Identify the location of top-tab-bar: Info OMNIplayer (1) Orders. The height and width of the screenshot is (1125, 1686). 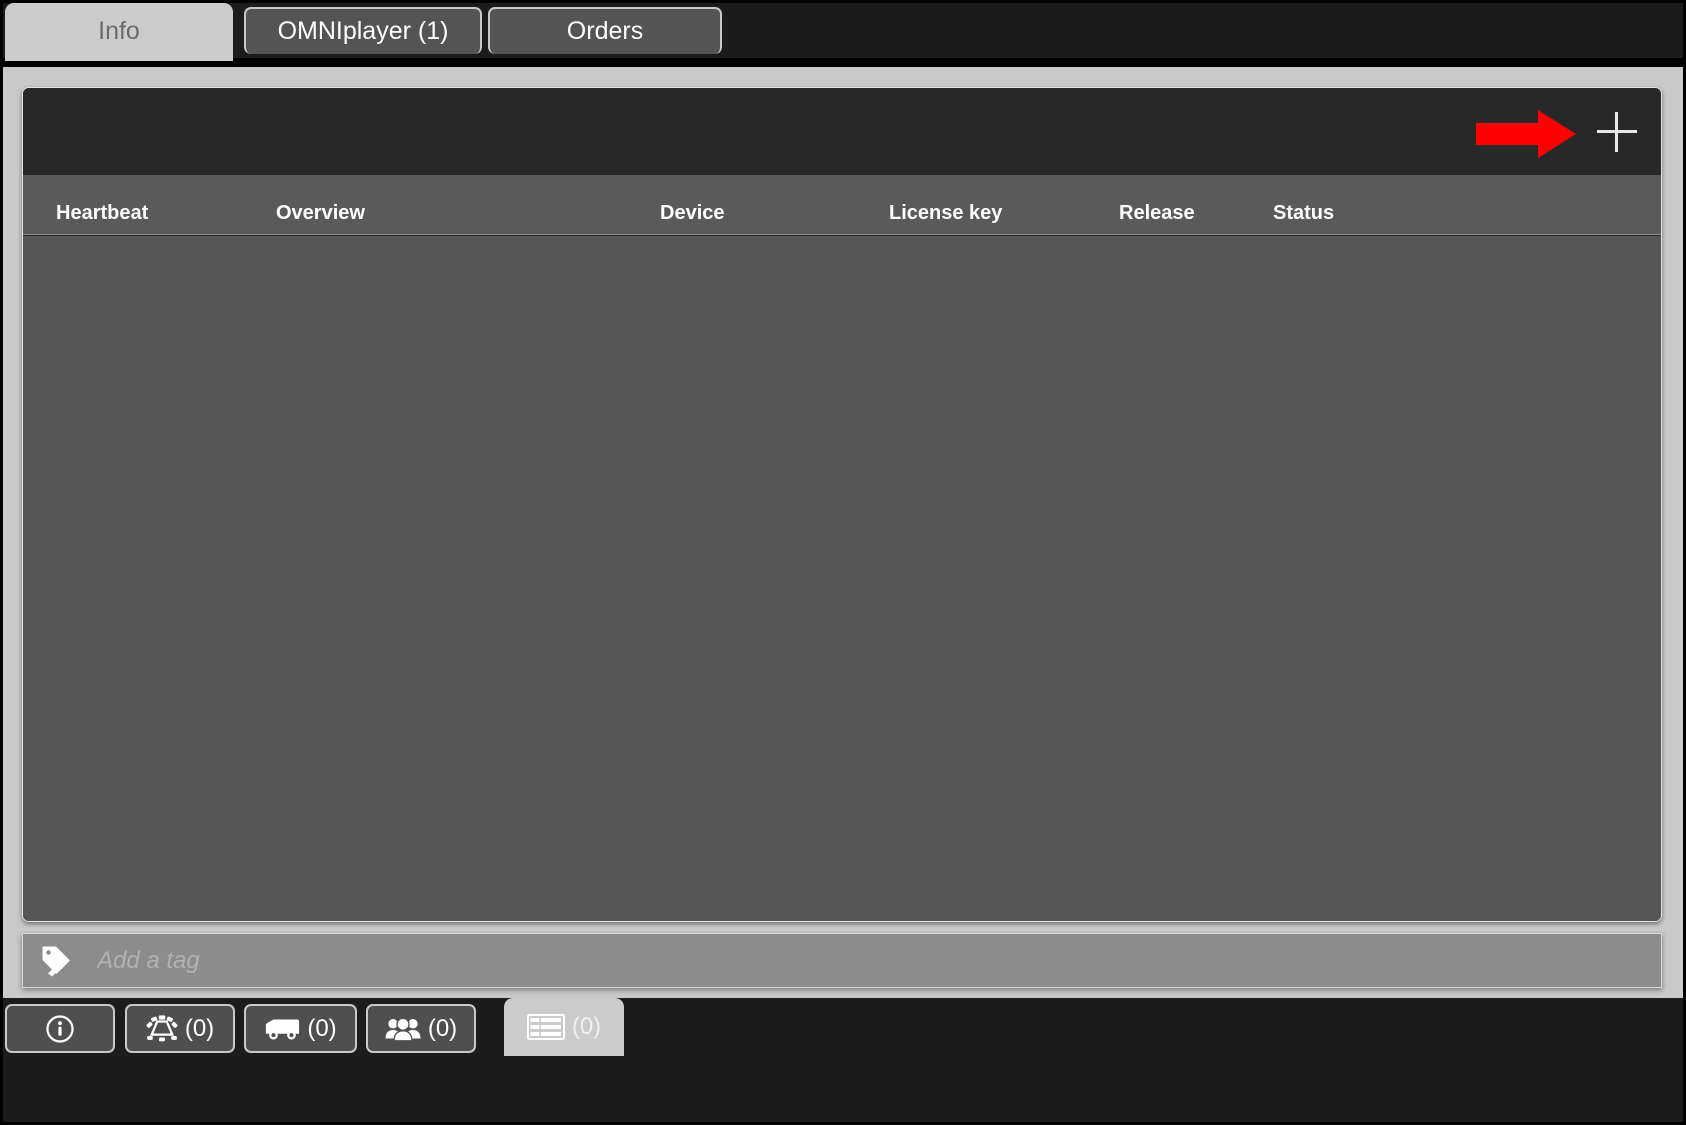
(843, 31).